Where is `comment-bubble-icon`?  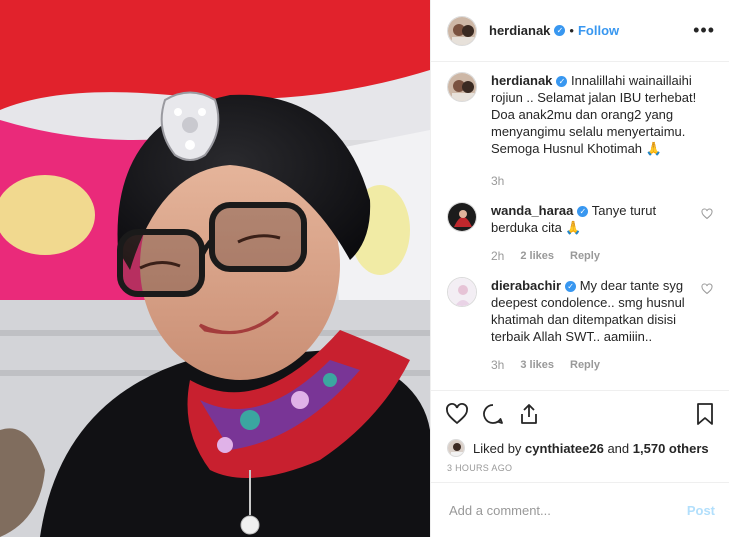
comment-bubble-icon is located at coordinates (493, 414).